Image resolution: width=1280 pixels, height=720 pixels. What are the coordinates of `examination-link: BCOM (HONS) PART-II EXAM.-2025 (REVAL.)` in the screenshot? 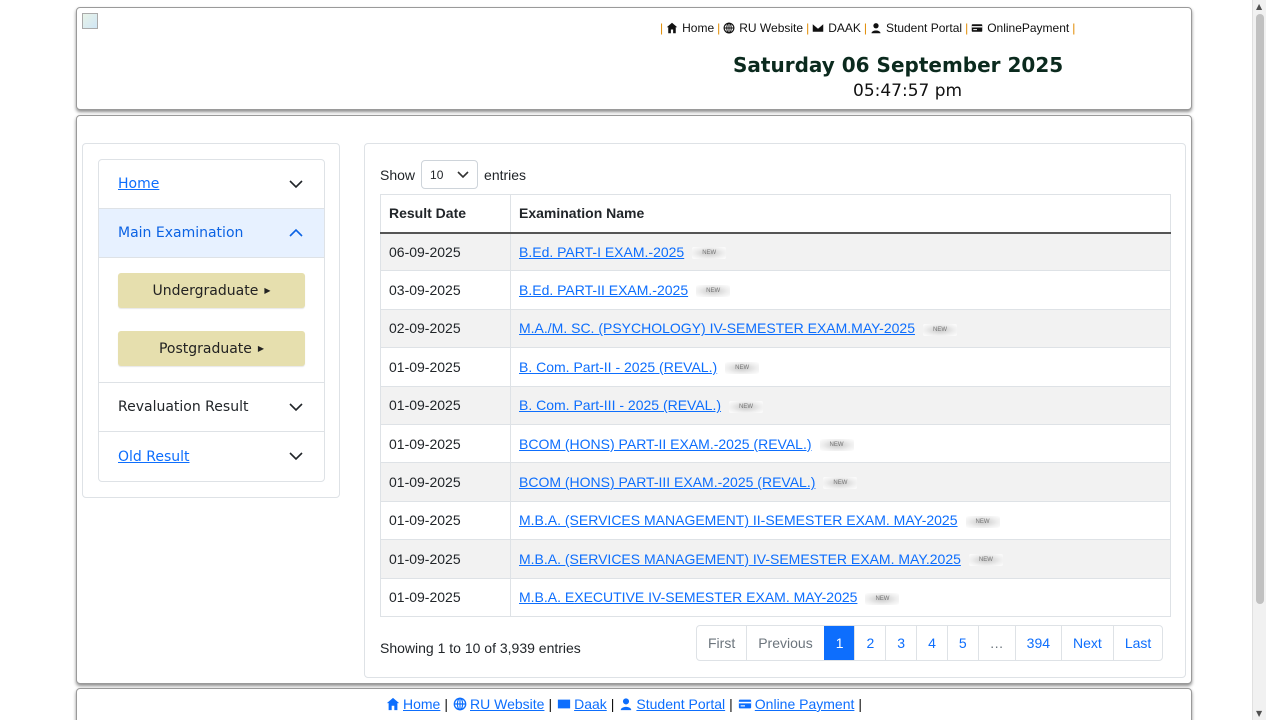 It's located at (665, 444).